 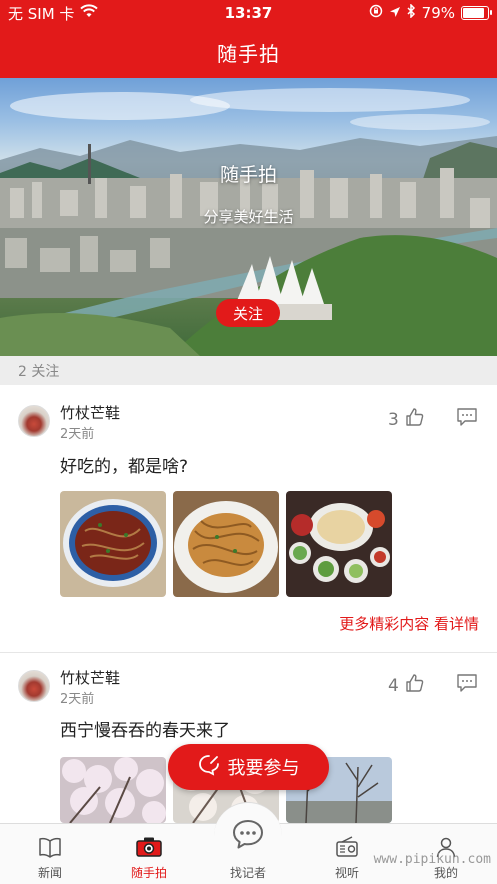 What do you see at coordinates (376, 13) in the screenshot?
I see `lock-rotation-icon` at bounding box center [376, 13].